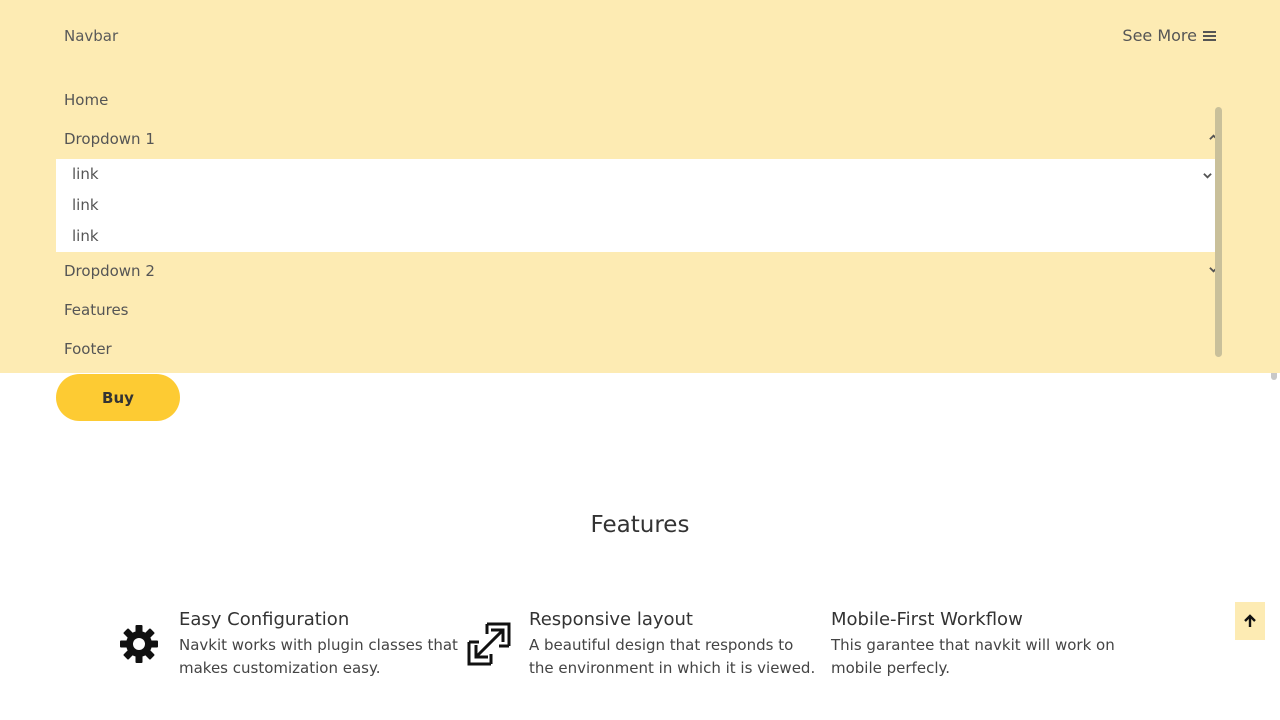 The image size is (1280, 720). Describe the element at coordinates (91, 36) in the screenshot. I see `navbar-brand: Navbar` at that location.